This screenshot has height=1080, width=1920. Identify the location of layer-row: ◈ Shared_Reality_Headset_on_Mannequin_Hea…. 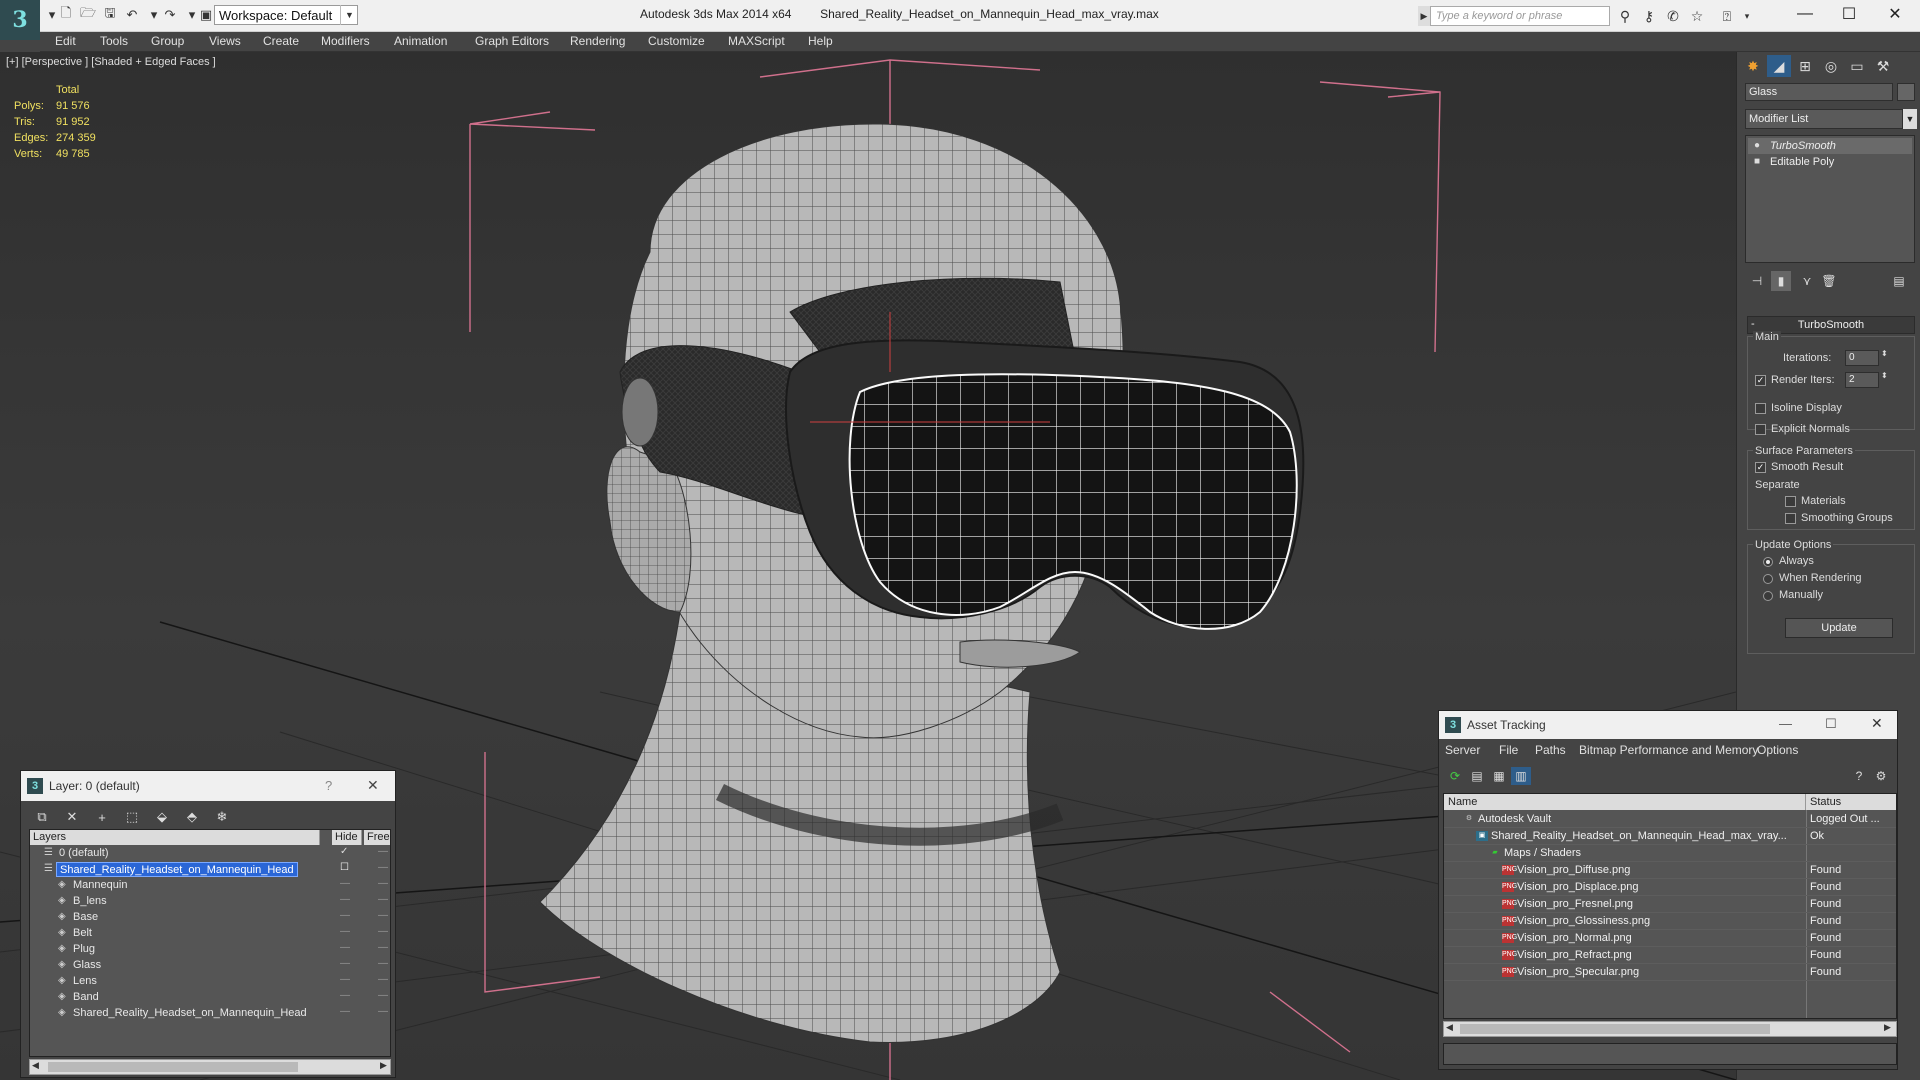
(210, 1014).